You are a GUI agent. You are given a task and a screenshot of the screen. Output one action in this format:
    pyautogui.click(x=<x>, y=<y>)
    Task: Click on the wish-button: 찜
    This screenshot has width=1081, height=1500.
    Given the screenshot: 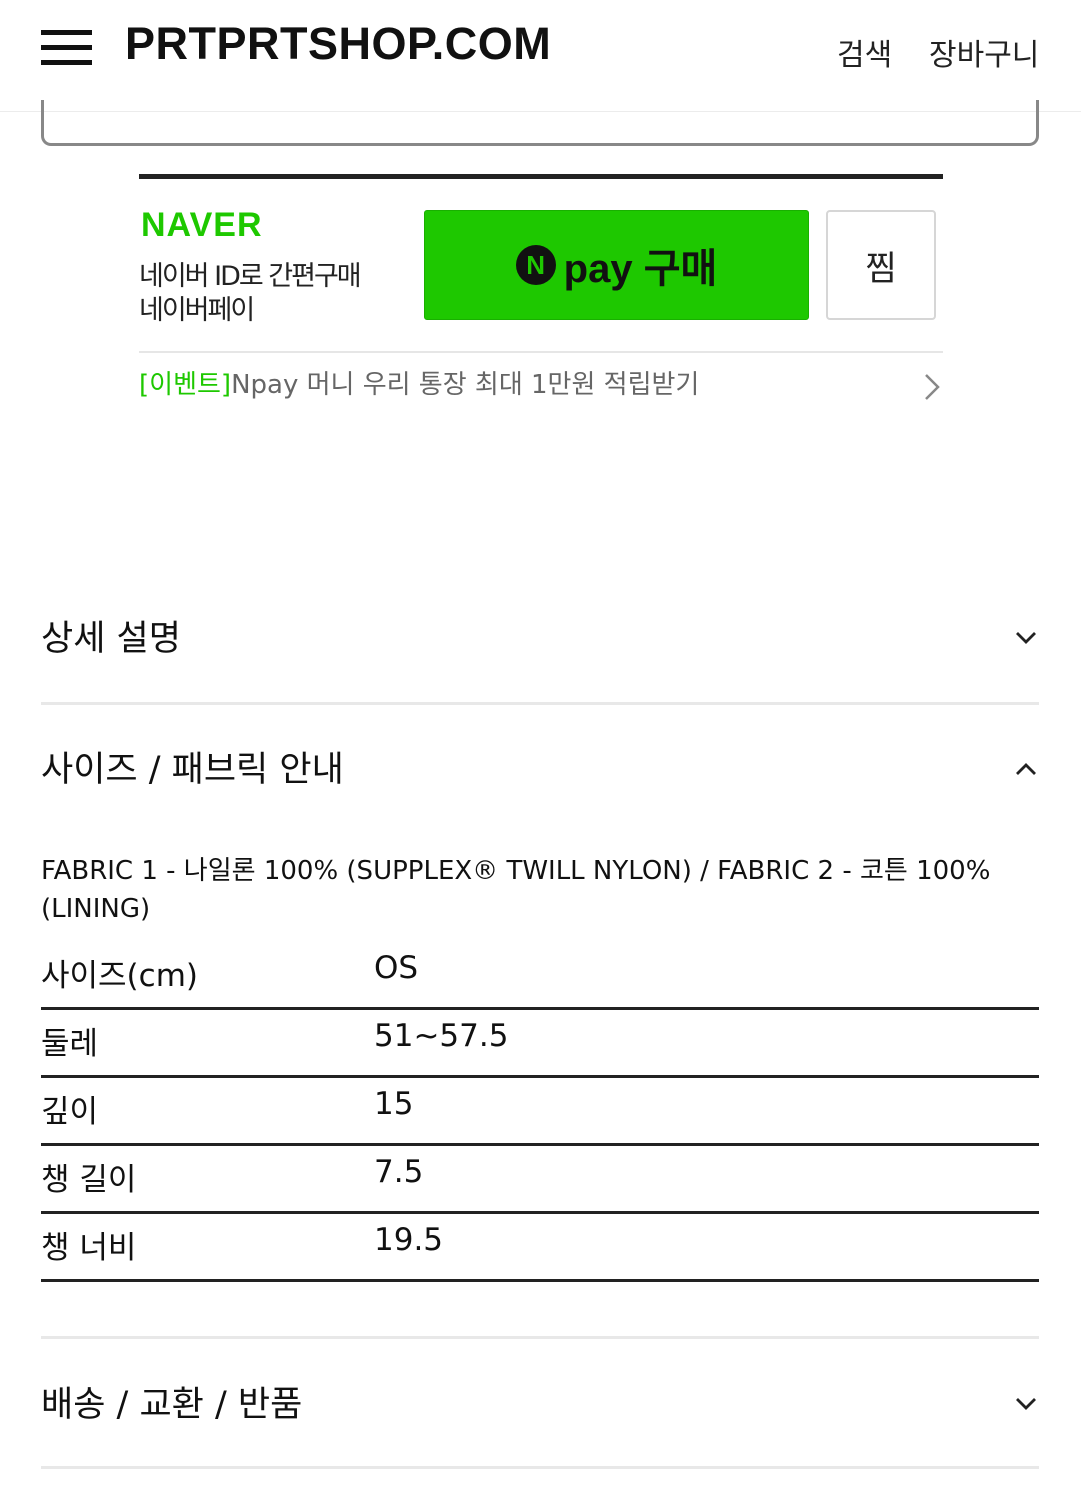 What is the action you would take?
    pyautogui.click(x=881, y=265)
    